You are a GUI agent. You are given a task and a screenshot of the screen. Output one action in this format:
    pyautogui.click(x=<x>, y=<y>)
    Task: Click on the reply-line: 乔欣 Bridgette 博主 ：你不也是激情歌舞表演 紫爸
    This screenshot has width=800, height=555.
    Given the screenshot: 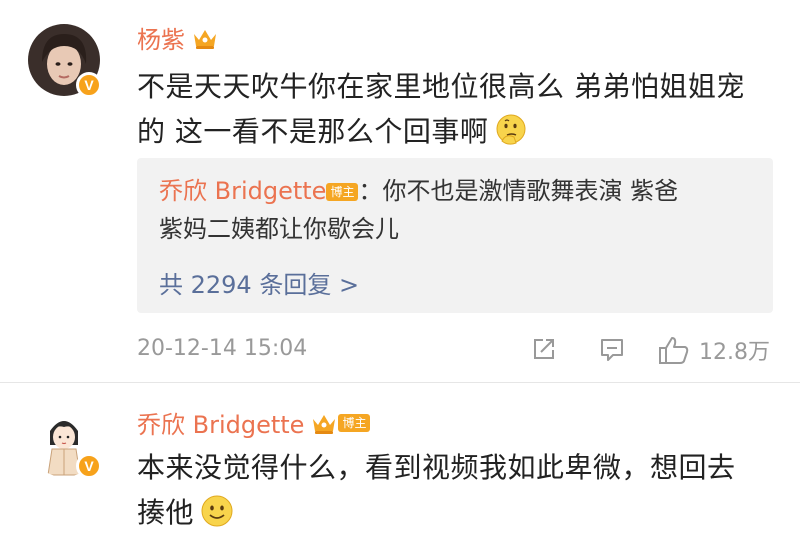 What is the action you would take?
    pyautogui.click(x=459, y=191)
    